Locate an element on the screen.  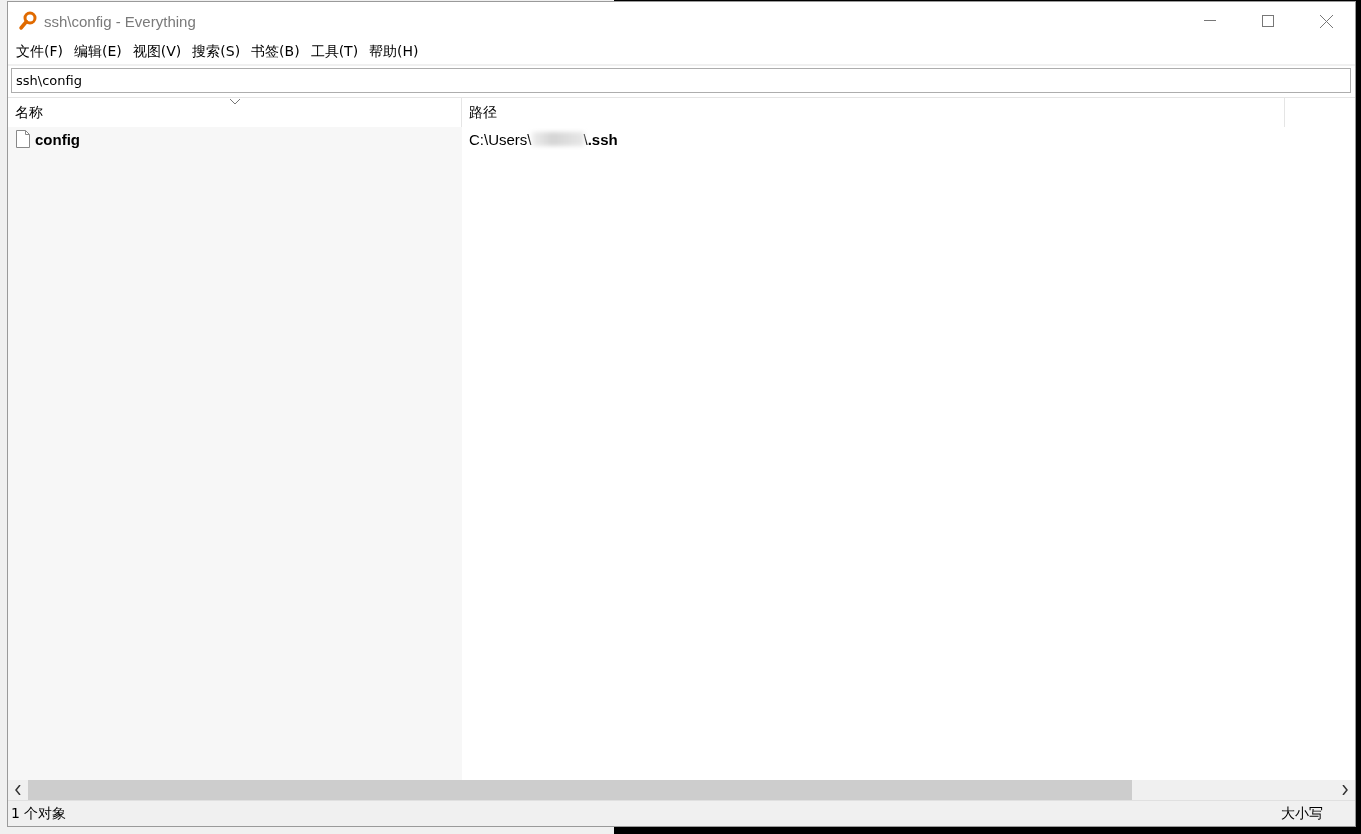
close-icon is located at coordinates (1326, 21).